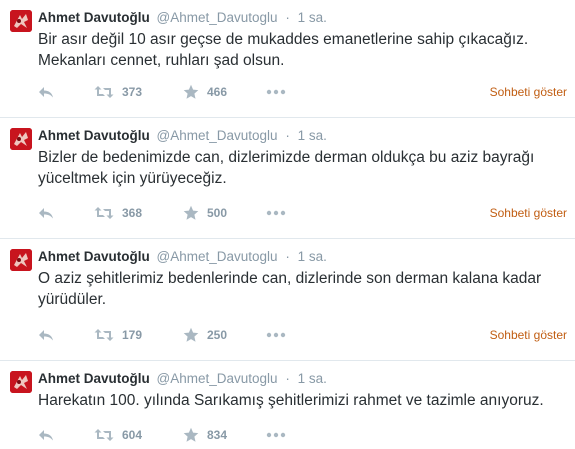  What do you see at coordinates (132, 435) in the screenshot?
I see `retweet-count: 604` at bounding box center [132, 435].